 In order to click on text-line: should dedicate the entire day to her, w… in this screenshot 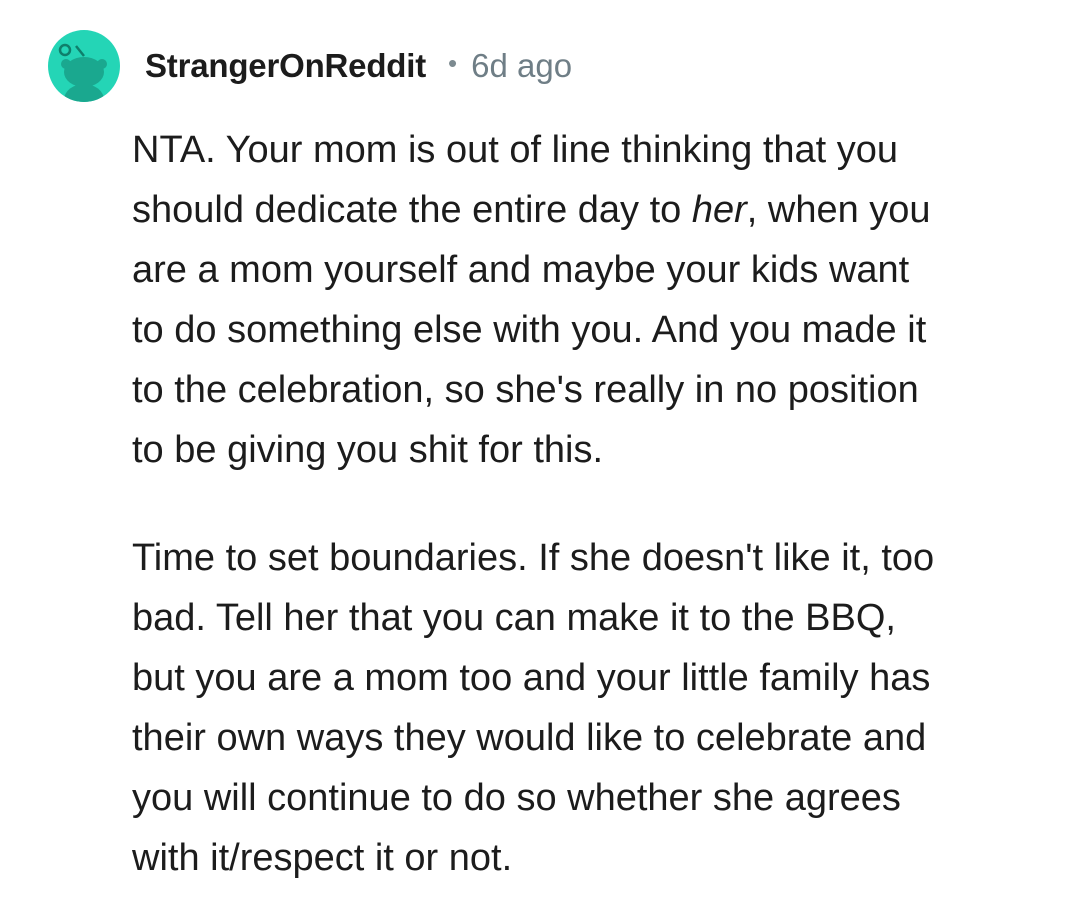, I will do `click(582, 210)`.